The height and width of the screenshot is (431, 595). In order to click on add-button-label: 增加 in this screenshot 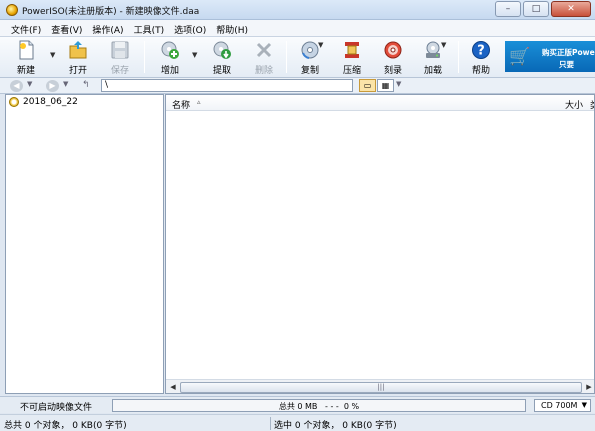, I will do `click(169, 71)`.